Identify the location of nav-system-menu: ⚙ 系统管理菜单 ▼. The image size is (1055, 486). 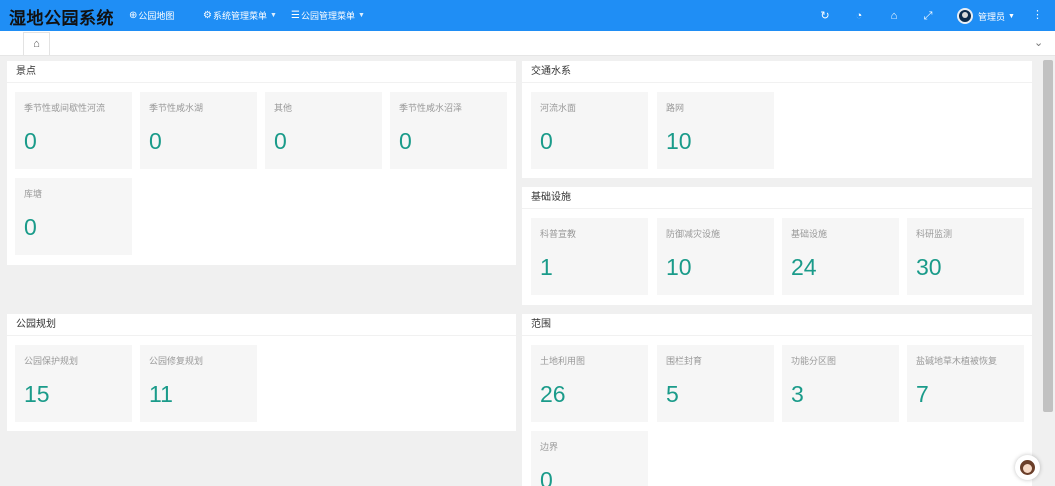
(240, 15).